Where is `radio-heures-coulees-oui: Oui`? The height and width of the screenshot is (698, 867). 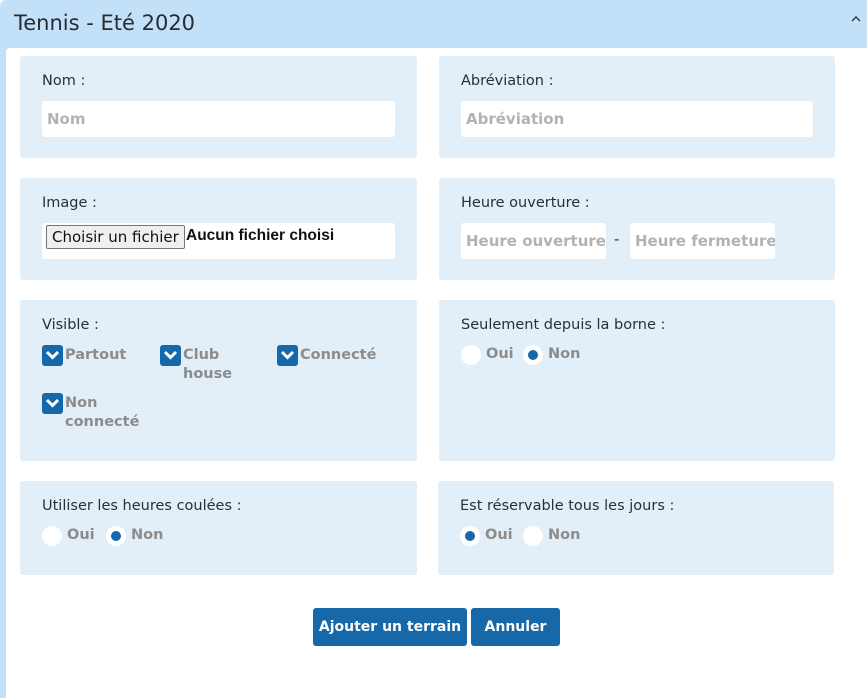
radio-heures-coulees-oui: Oui is located at coordinates (70, 537).